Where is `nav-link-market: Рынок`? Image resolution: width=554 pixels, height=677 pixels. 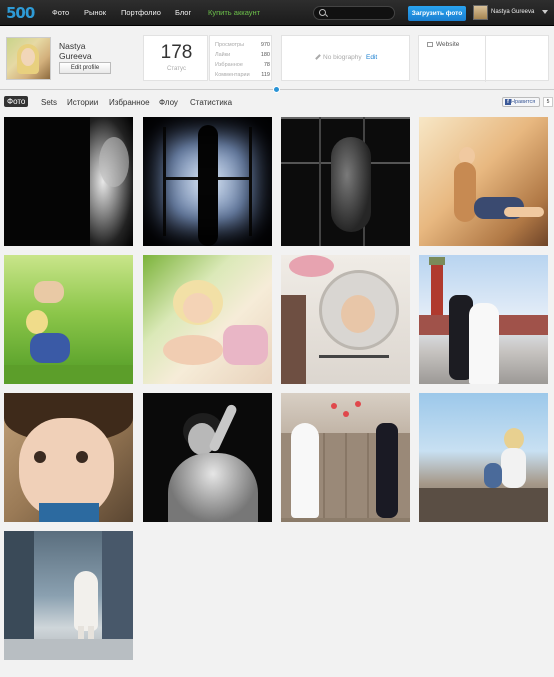 nav-link-market: Рынок is located at coordinates (95, 12).